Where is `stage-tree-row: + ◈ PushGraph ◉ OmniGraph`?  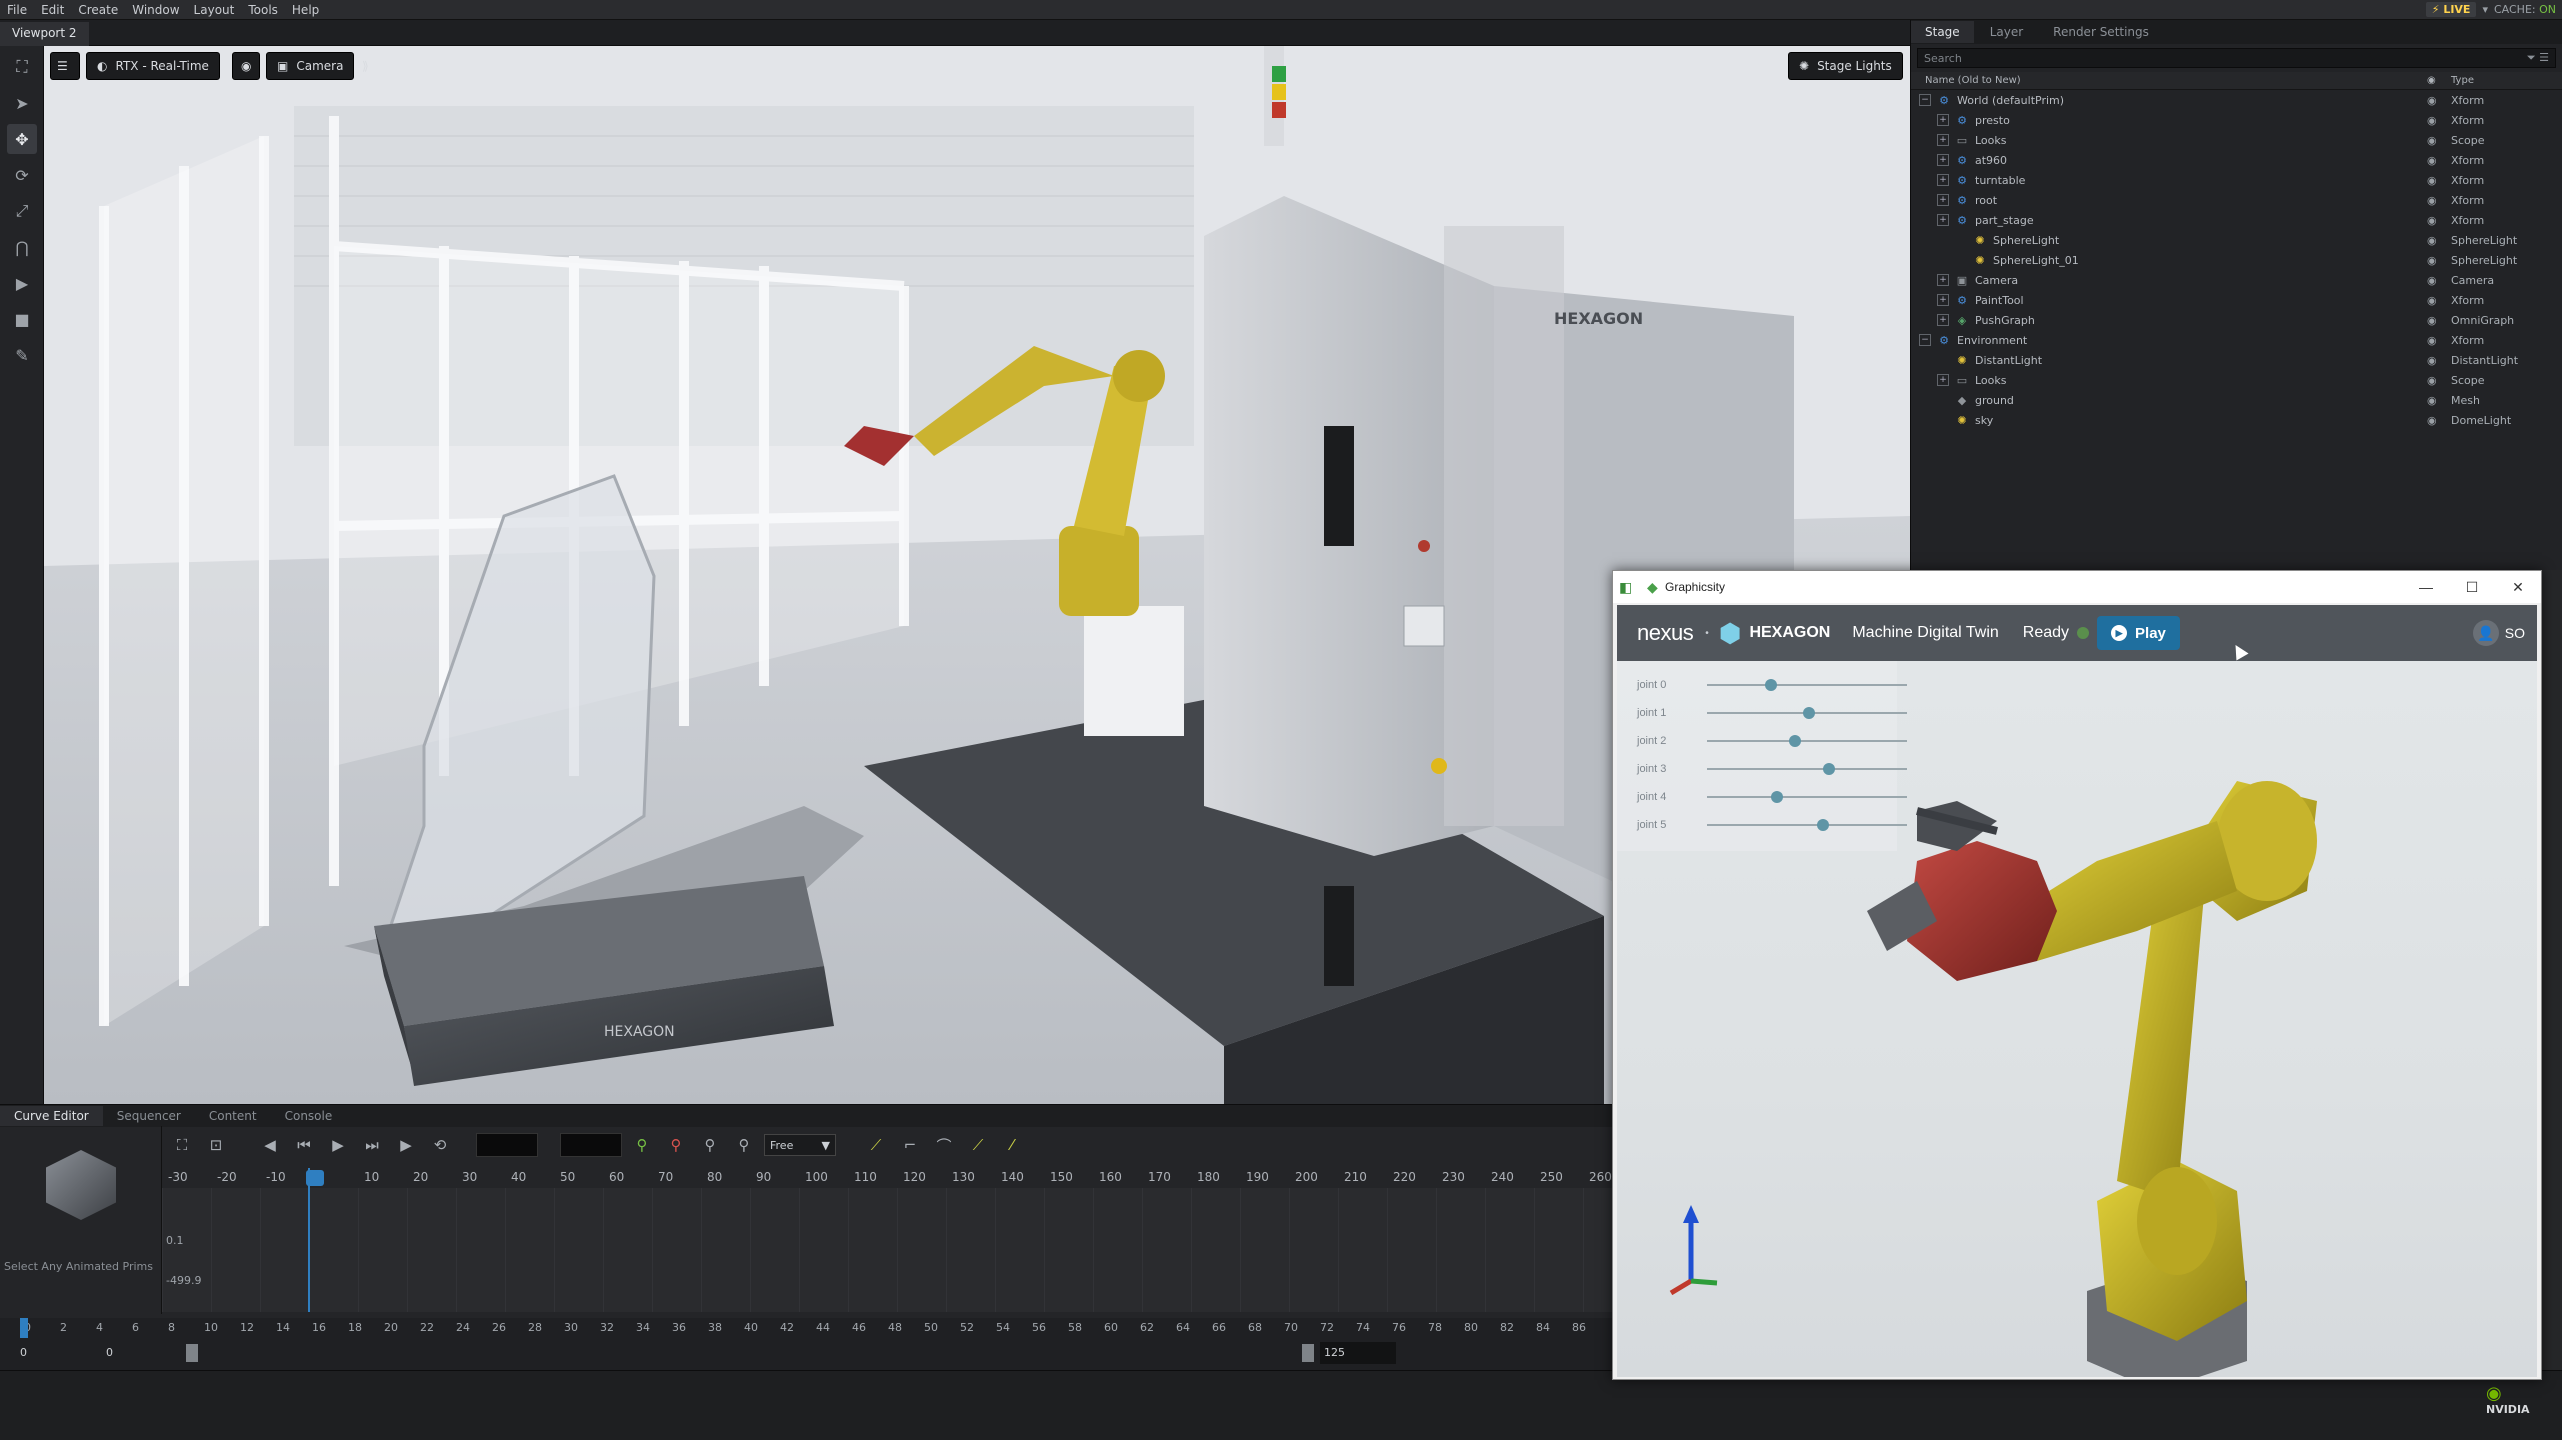
stage-tree-row: + ◈ PushGraph ◉ OmniGraph is located at coordinates (2236, 320).